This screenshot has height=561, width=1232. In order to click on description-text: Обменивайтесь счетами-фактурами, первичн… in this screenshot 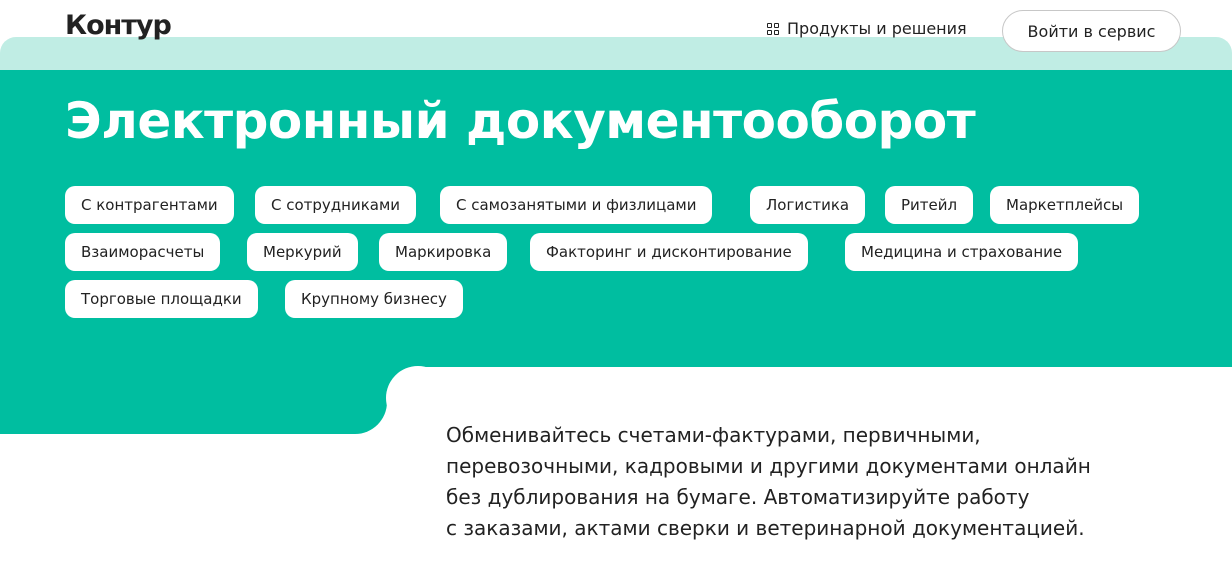, I will do `click(826, 482)`.